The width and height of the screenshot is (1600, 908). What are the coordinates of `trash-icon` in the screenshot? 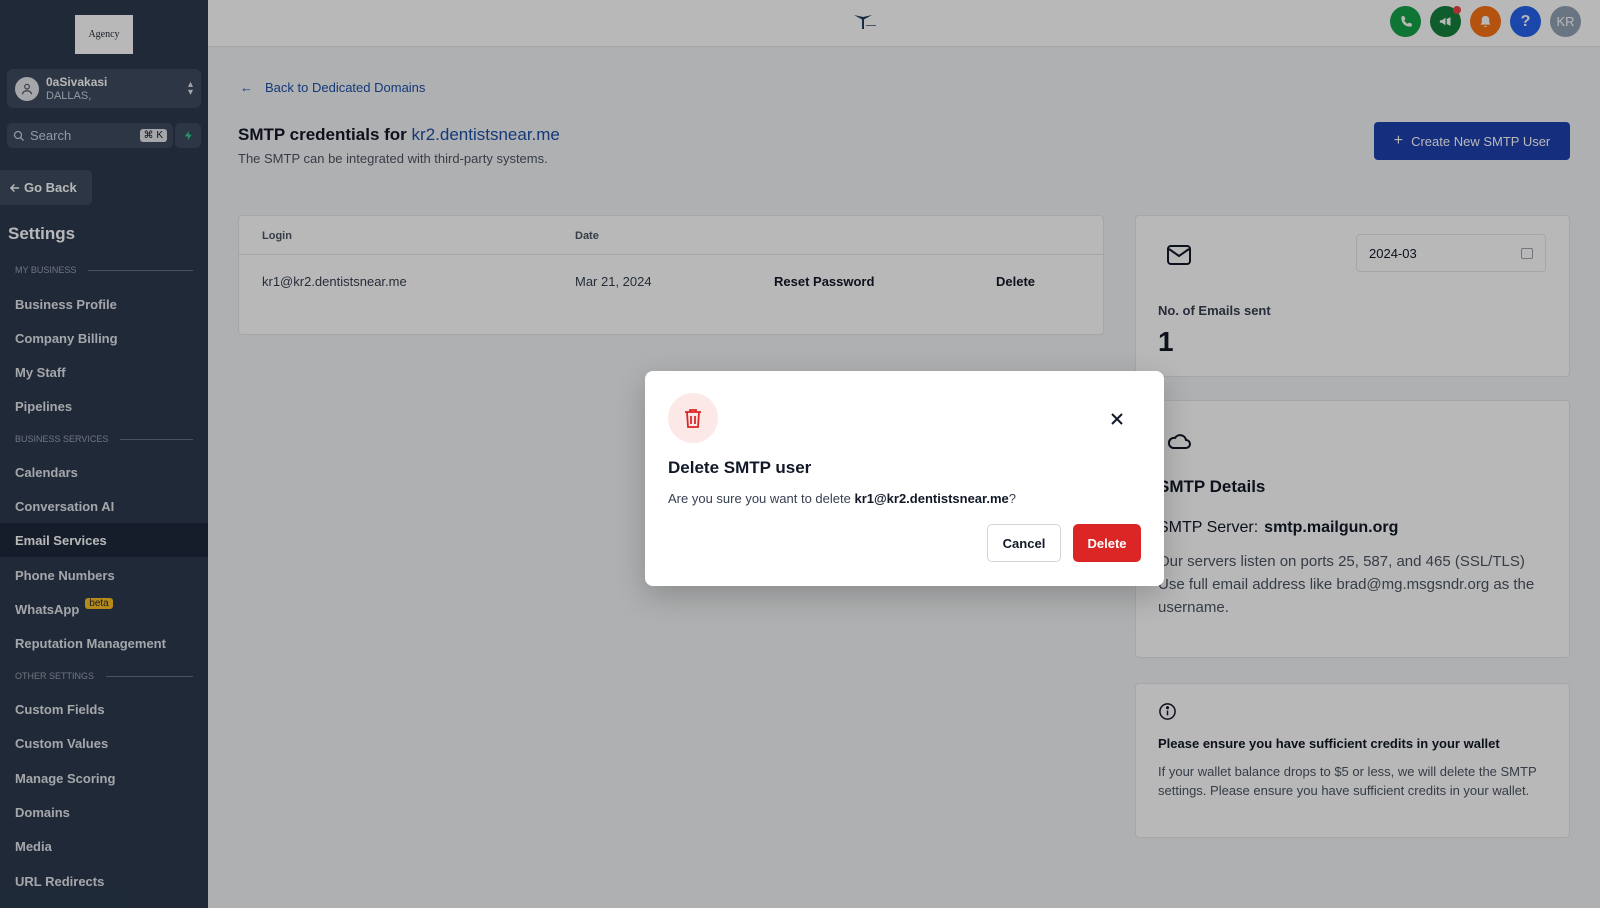 It's located at (693, 418).